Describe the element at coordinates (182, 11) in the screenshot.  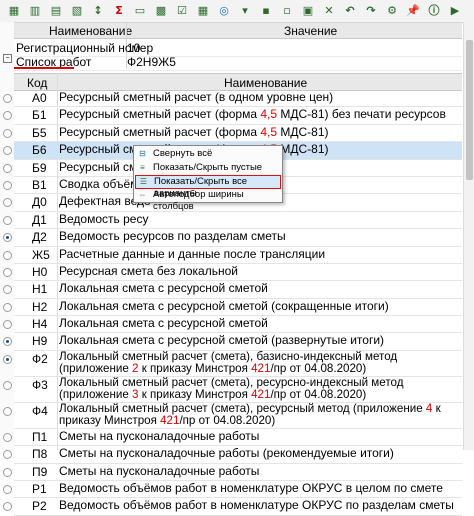
I see `checklist-icon: ☑` at that location.